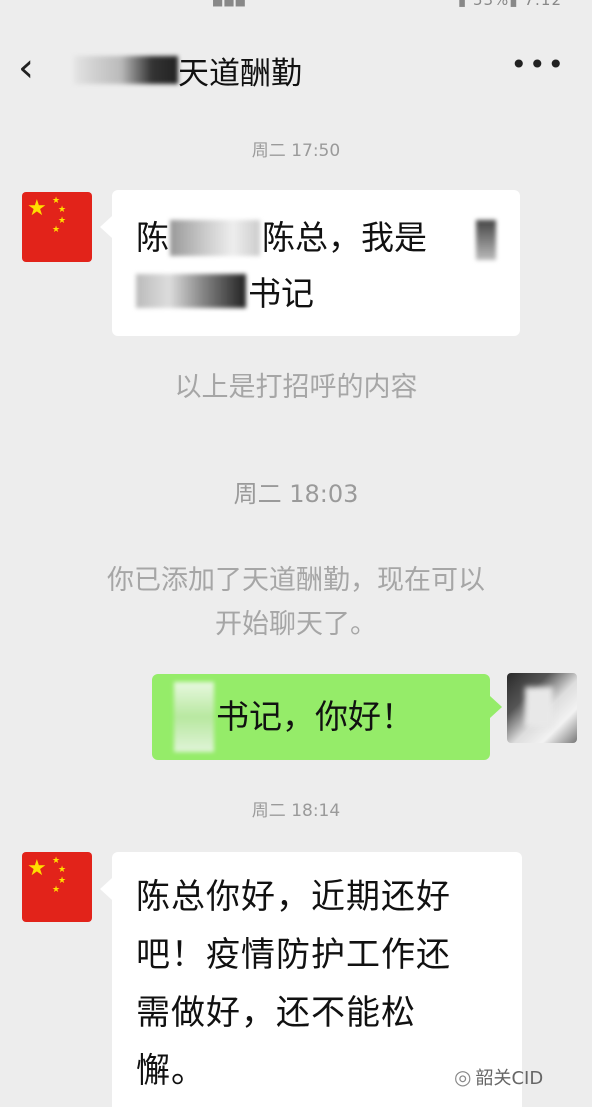  What do you see at coordinates (296, 494) in the screenshot?
I see `timestamp: 周二 18:03` at bounding box center [296, 494].